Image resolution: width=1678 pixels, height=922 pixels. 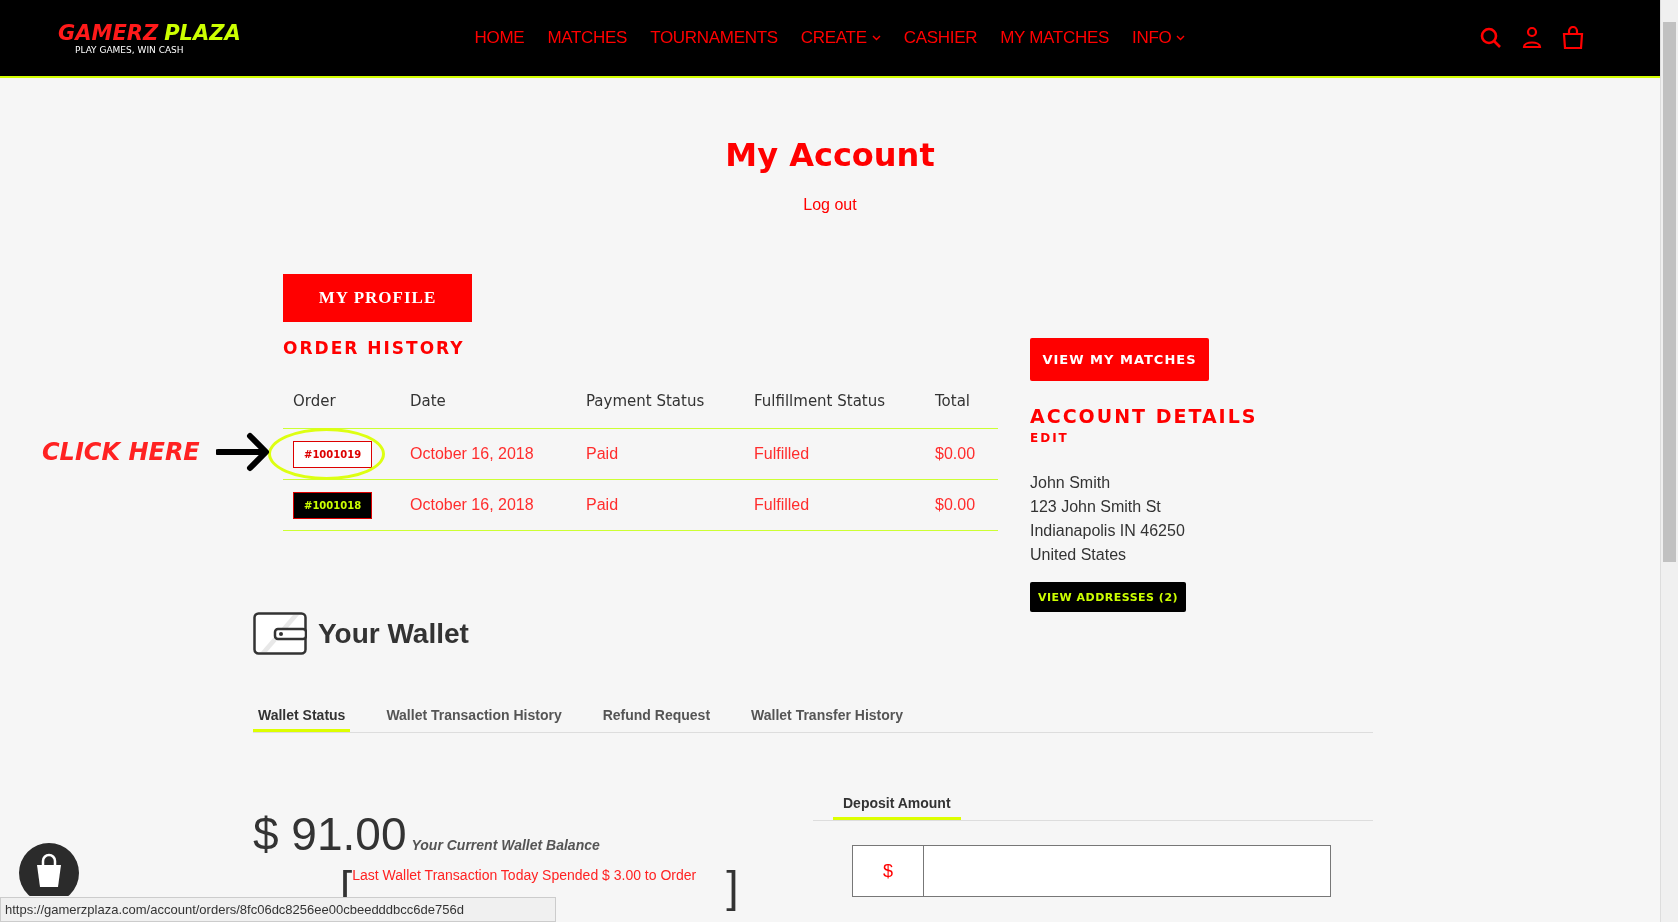 What do you see at coordinates (714, 38) in the screenshot?
I see `nav-link: TOURNAMENTS` at bounding box center [714, 38].